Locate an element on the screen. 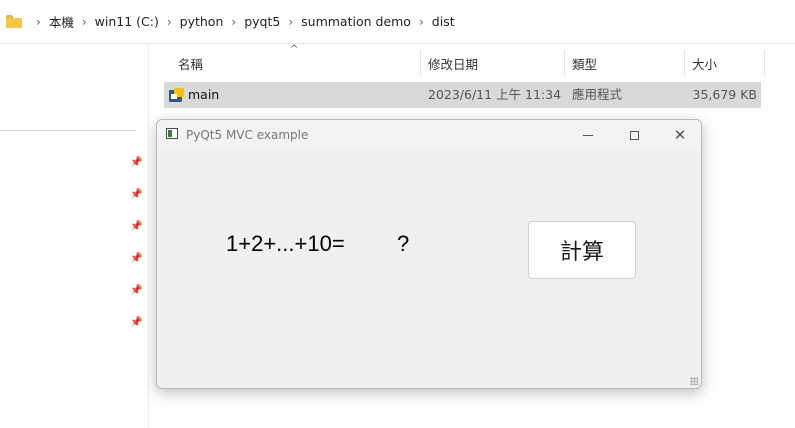 This screenshot has width=795, height=428. column-header-type: 類型 is located at coordinates (623, 63).